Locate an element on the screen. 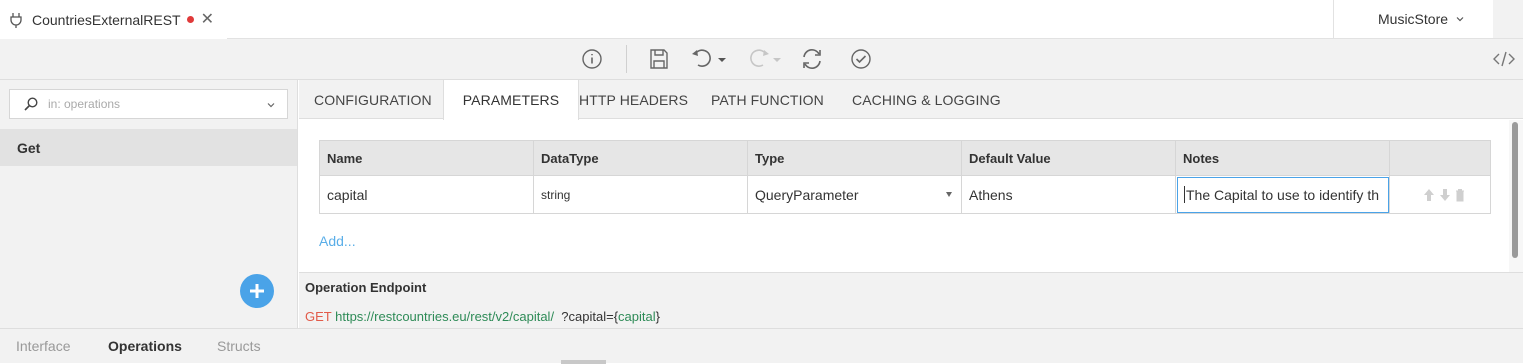  plus-icon is located at coordinates (257, 291).